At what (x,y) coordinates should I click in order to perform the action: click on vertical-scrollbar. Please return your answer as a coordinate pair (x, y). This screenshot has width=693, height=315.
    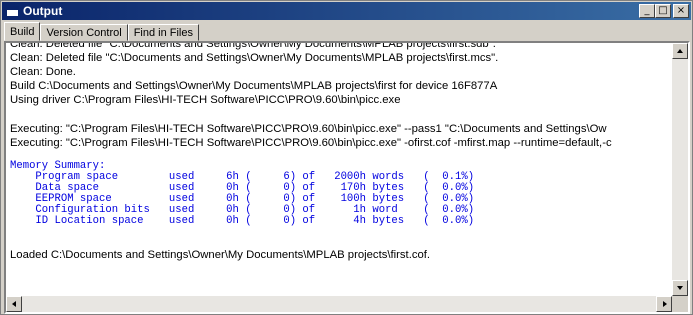
    Looking at the image, I should click on (680, 169).